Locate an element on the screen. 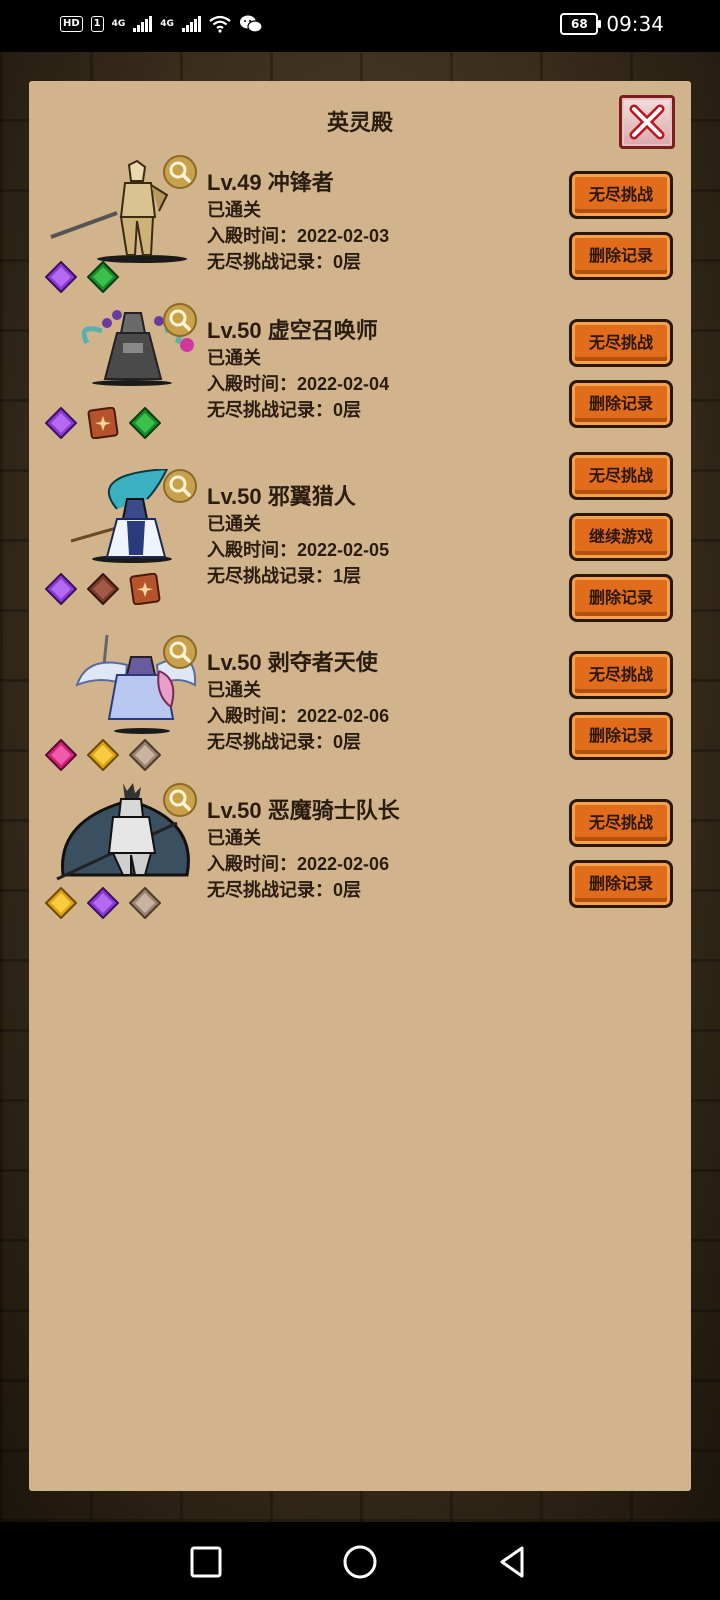 The image size is (720, 1600). hero-entry-date: 入殿时间：2022-02-03 is located at coordinates (298, 236).